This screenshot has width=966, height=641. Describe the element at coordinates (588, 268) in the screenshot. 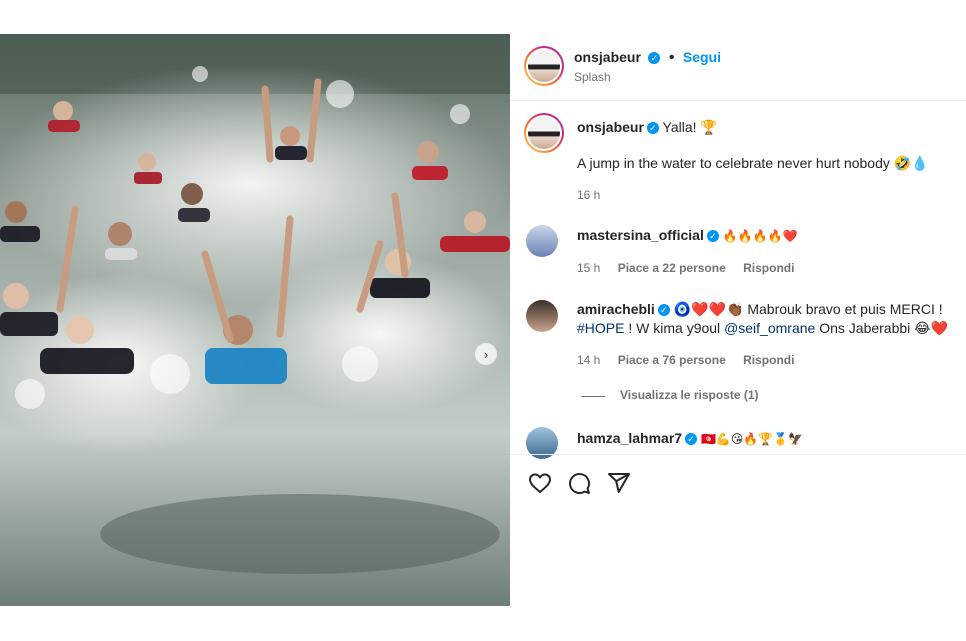

I see `comment-time: 15 h` at that location.